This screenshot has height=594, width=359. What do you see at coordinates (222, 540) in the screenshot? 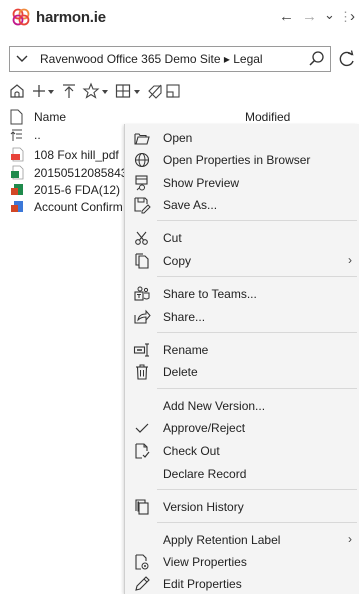
I see `menu-item-label: Apply Retention Label` at bounding box center [222, 540].